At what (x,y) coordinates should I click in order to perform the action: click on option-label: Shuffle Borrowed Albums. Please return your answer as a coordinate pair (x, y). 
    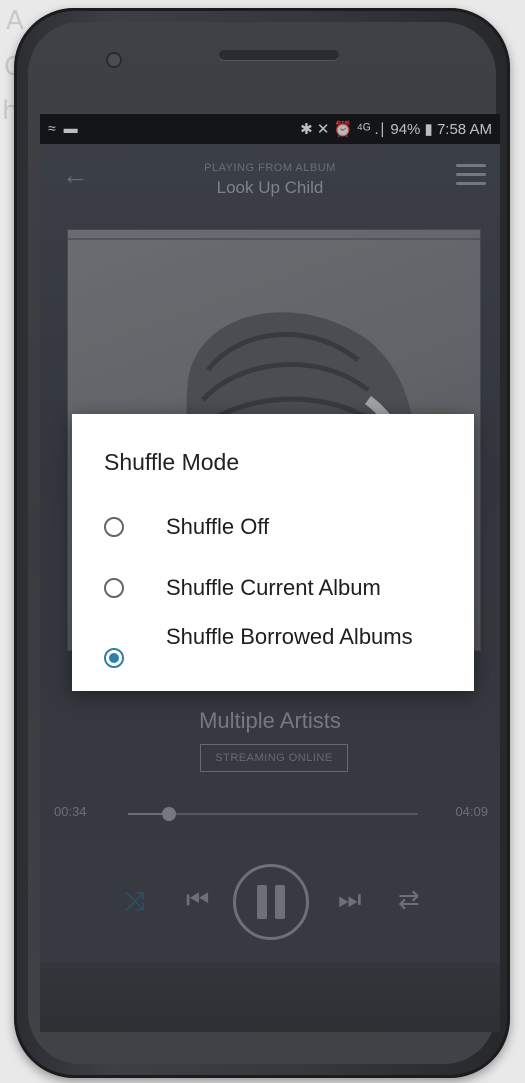
    Looking at the image, I should click on (289, 636).